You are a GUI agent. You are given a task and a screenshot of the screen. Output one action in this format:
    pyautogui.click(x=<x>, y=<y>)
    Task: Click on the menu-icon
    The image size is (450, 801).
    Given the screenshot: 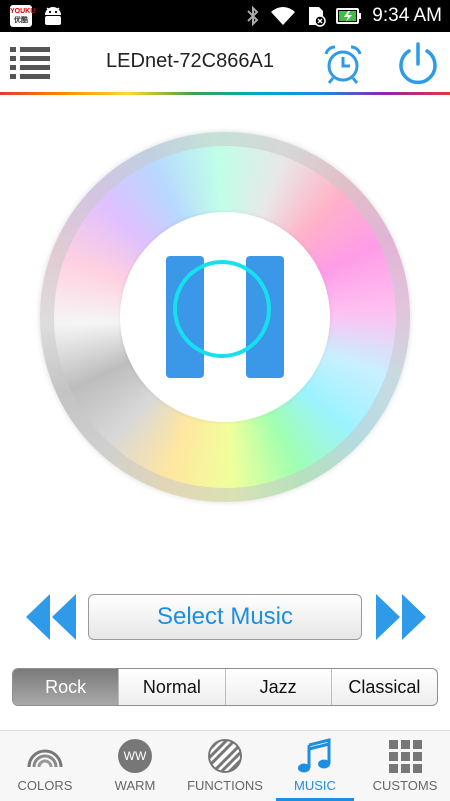 What is the action you would take?
    pyautogui.click(x=30, y=63)
    